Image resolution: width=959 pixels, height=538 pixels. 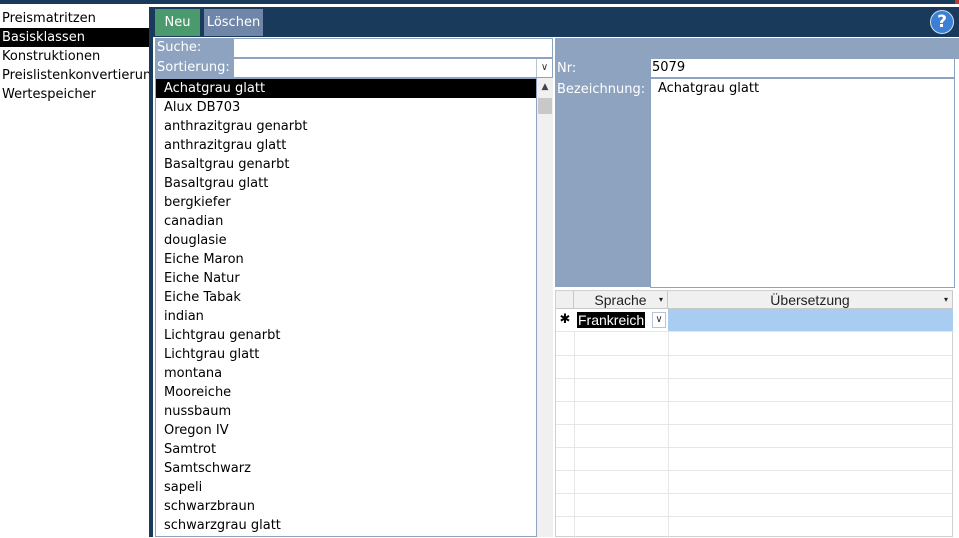 I want to click on nr-field: 5079, so click(x=802, y=68).